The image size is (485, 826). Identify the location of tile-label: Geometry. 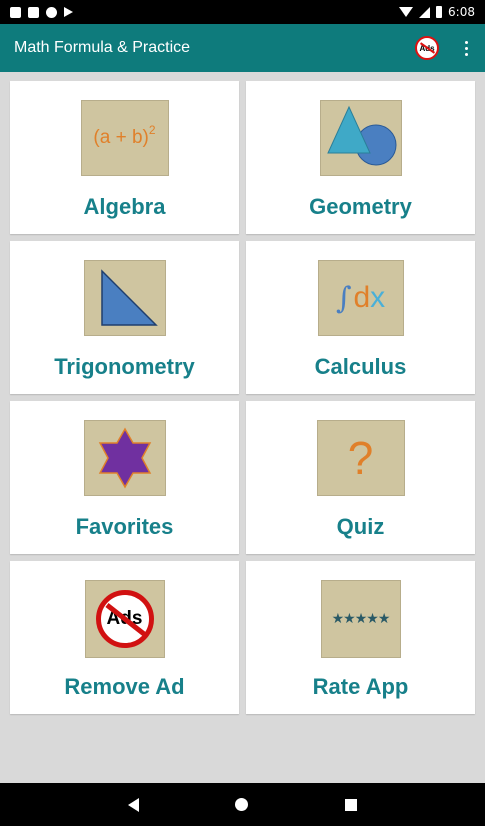
(360, 206).